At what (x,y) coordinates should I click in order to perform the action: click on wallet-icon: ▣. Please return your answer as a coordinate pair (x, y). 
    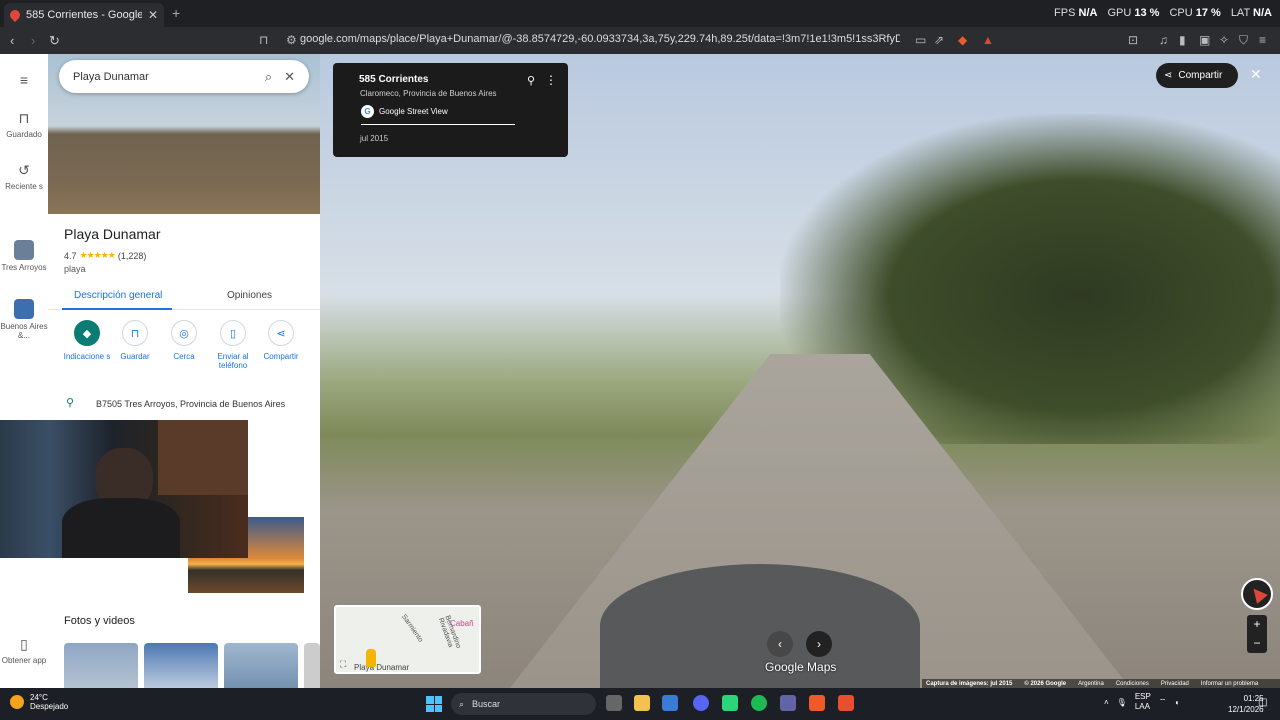
    Looking at the image, I should click on (1204, 40).